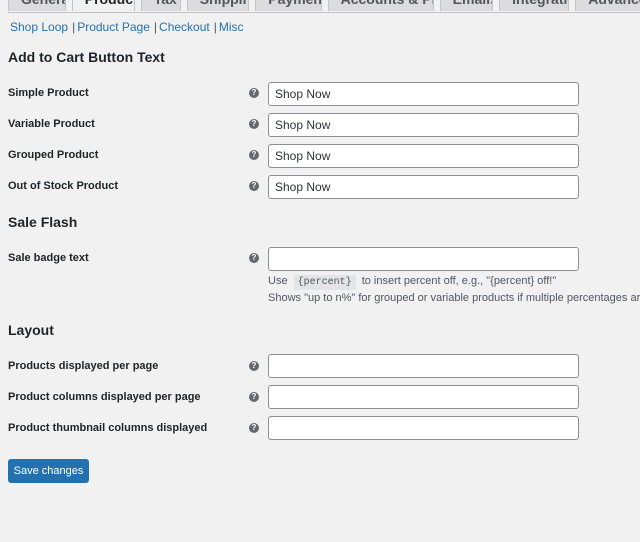  I want to click on subnav-misc: Misc, so click(231, 27).